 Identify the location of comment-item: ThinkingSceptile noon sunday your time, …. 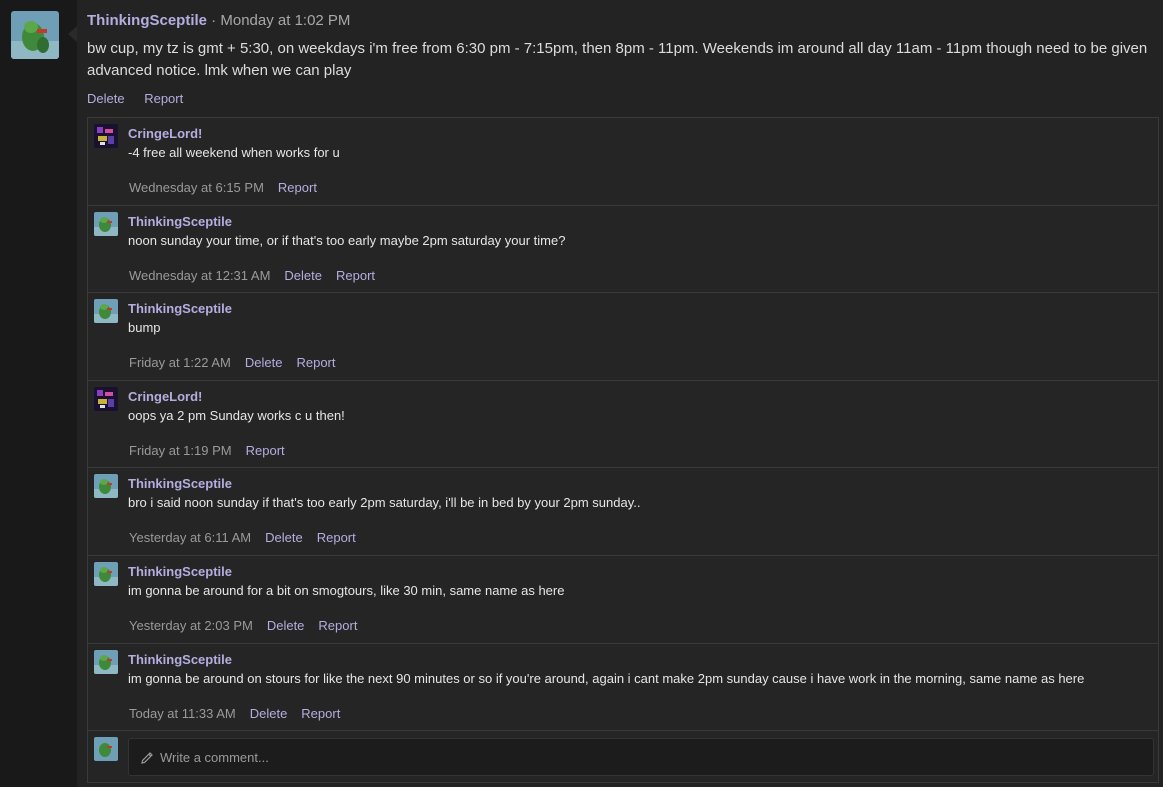
(623, 250).